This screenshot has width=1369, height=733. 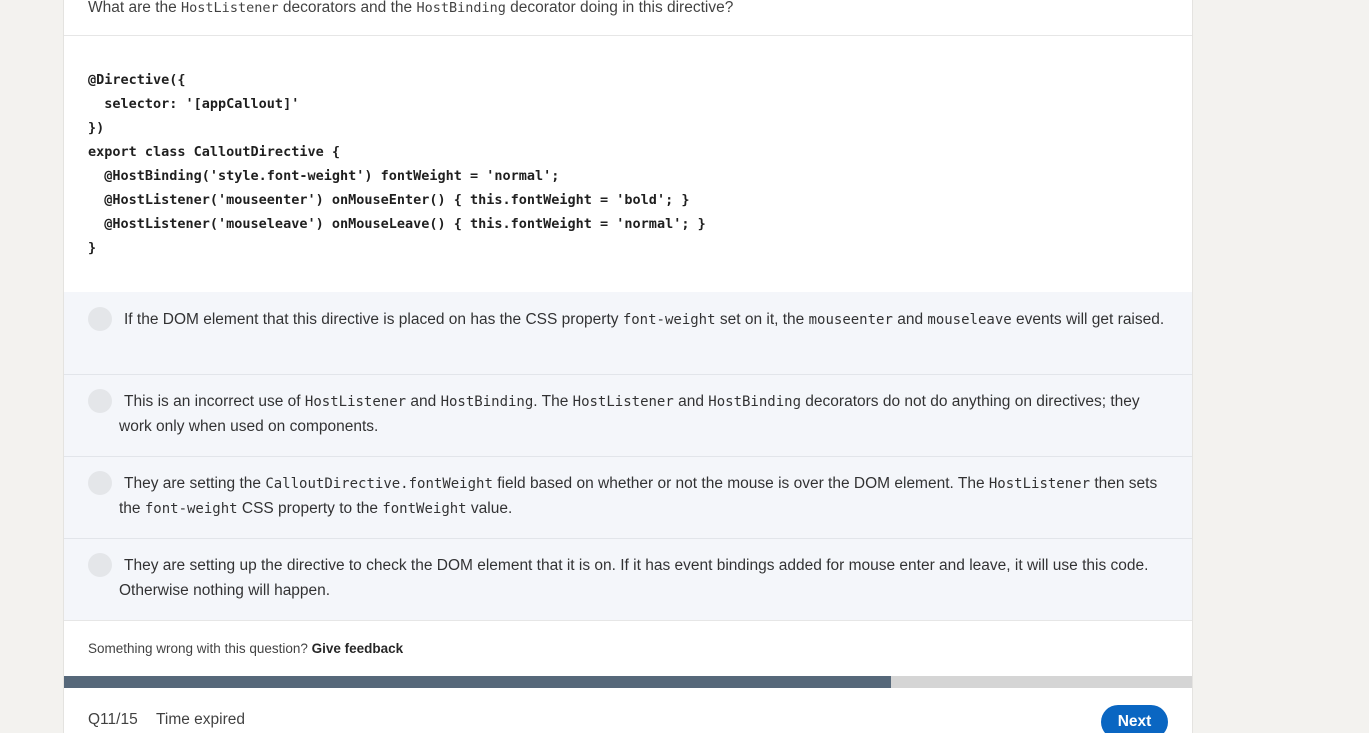 What do you see at coordinates (310, 508) in the screenshot?
I see `option-text-segment: CSS property to the` at bounding box center [310, 508].